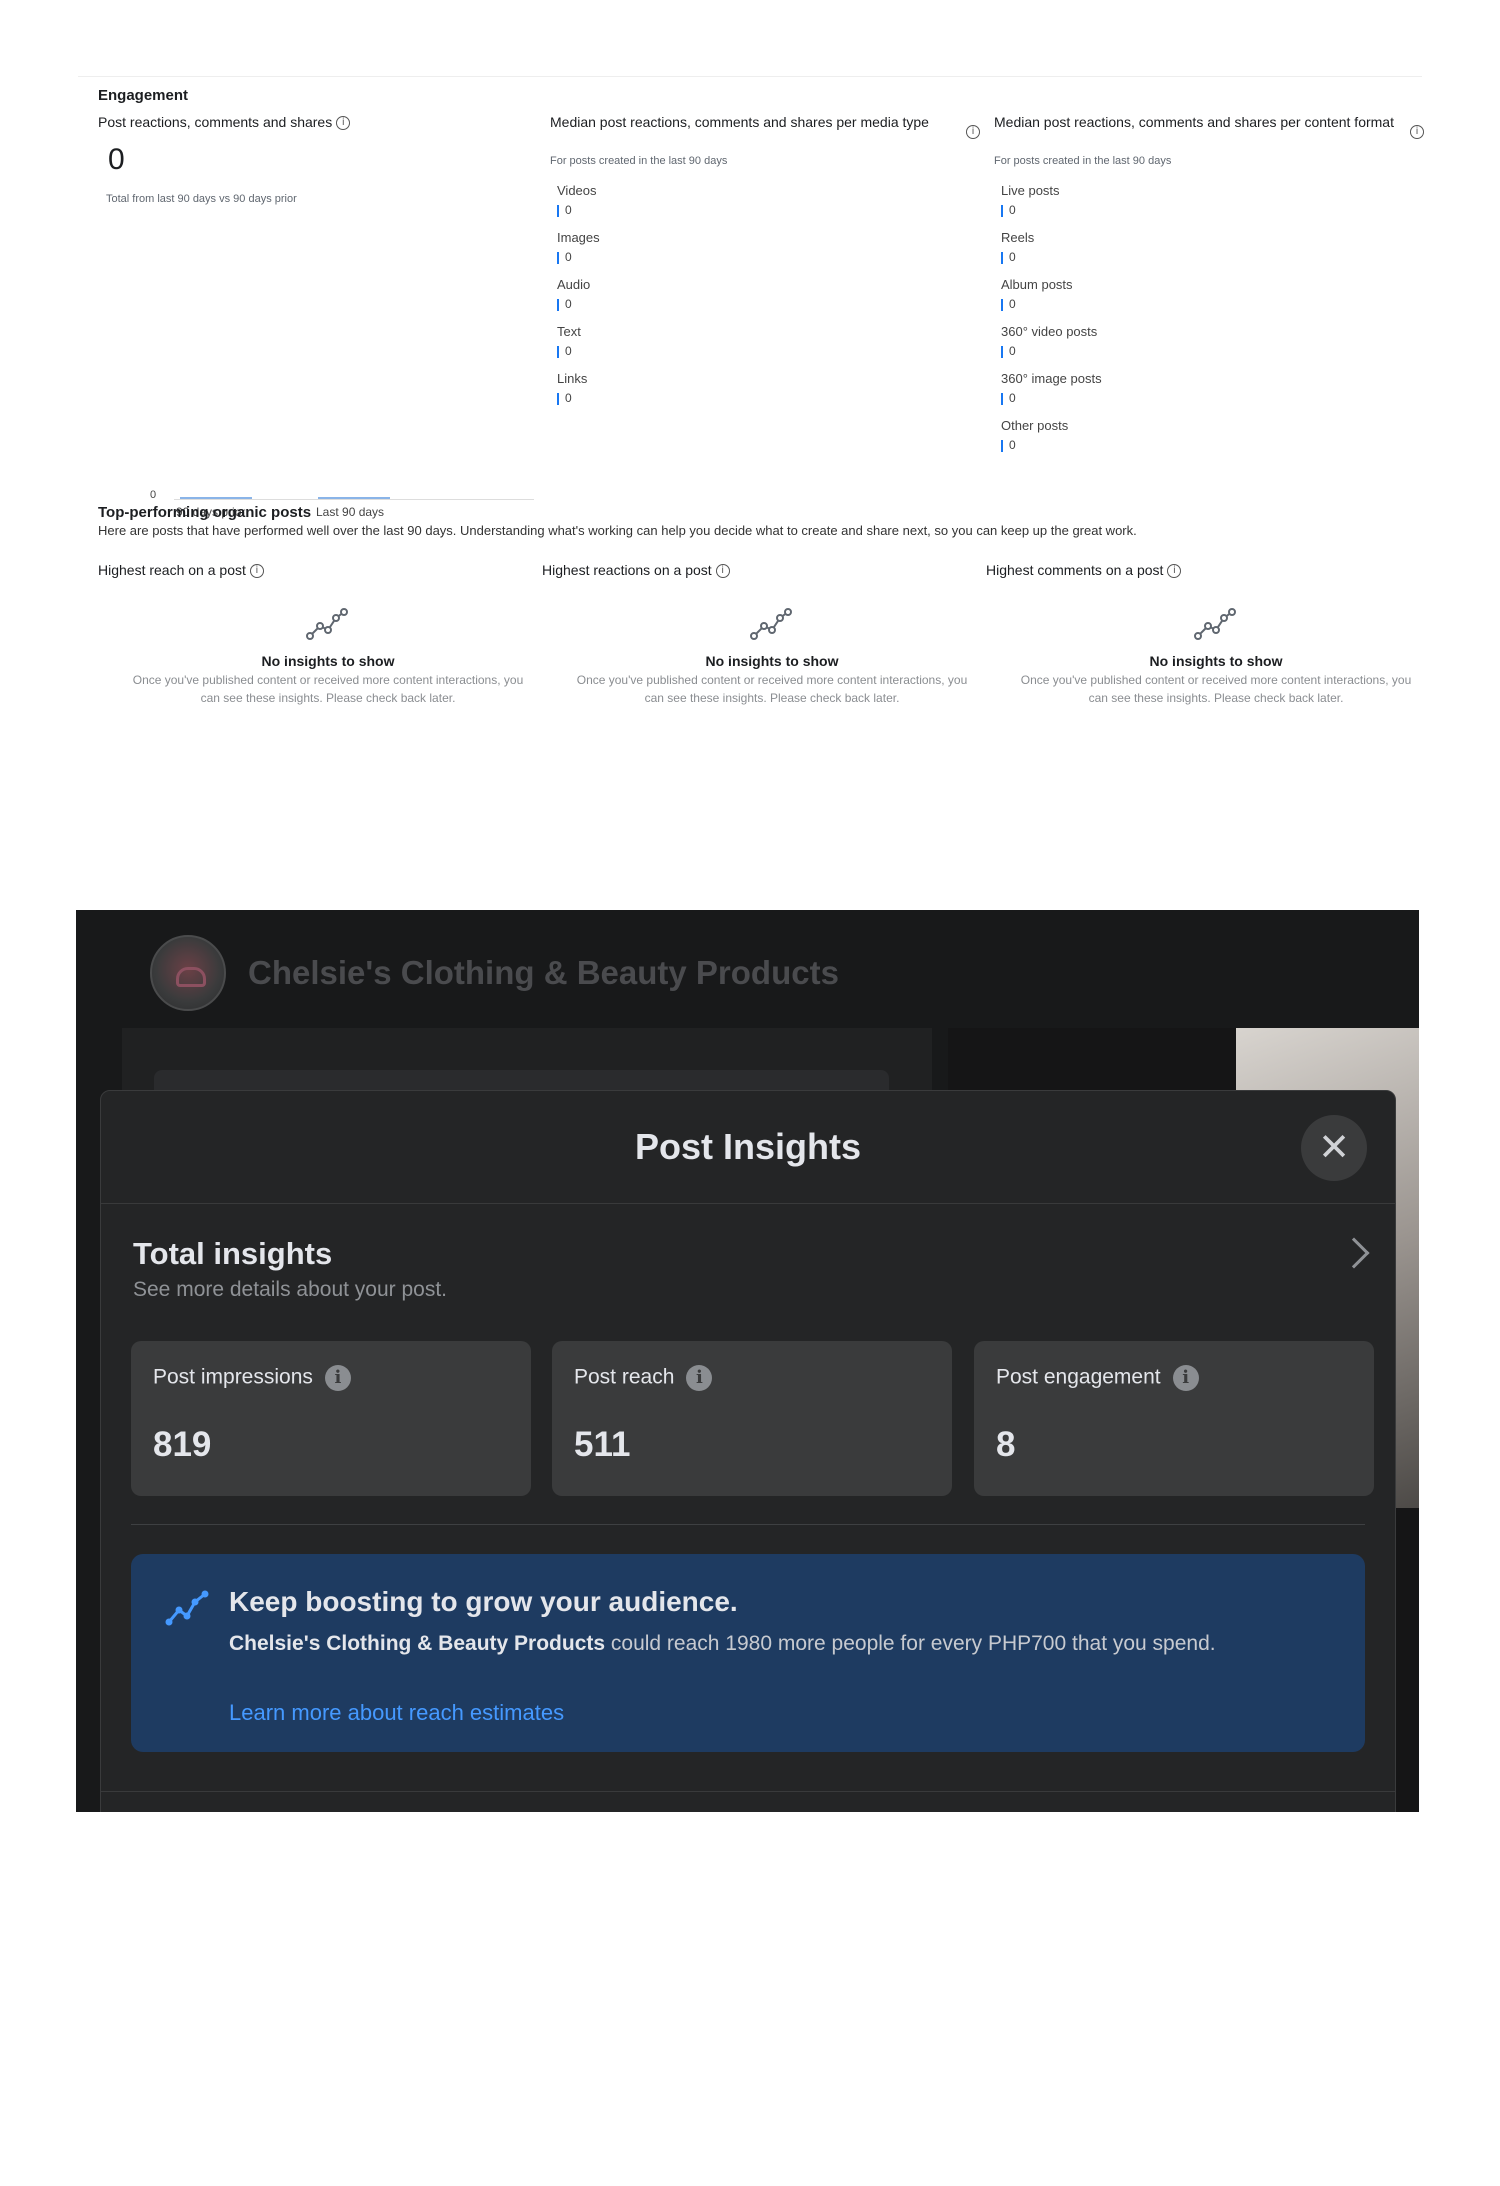 The width and height of the screenshot is (1500, 2186). What do you see at coordinates (417, 1643) in the screenshot?
I see `boost-page-name: Chelsie's Clothing & Beauty Products` at bounding box center [417, 1643].